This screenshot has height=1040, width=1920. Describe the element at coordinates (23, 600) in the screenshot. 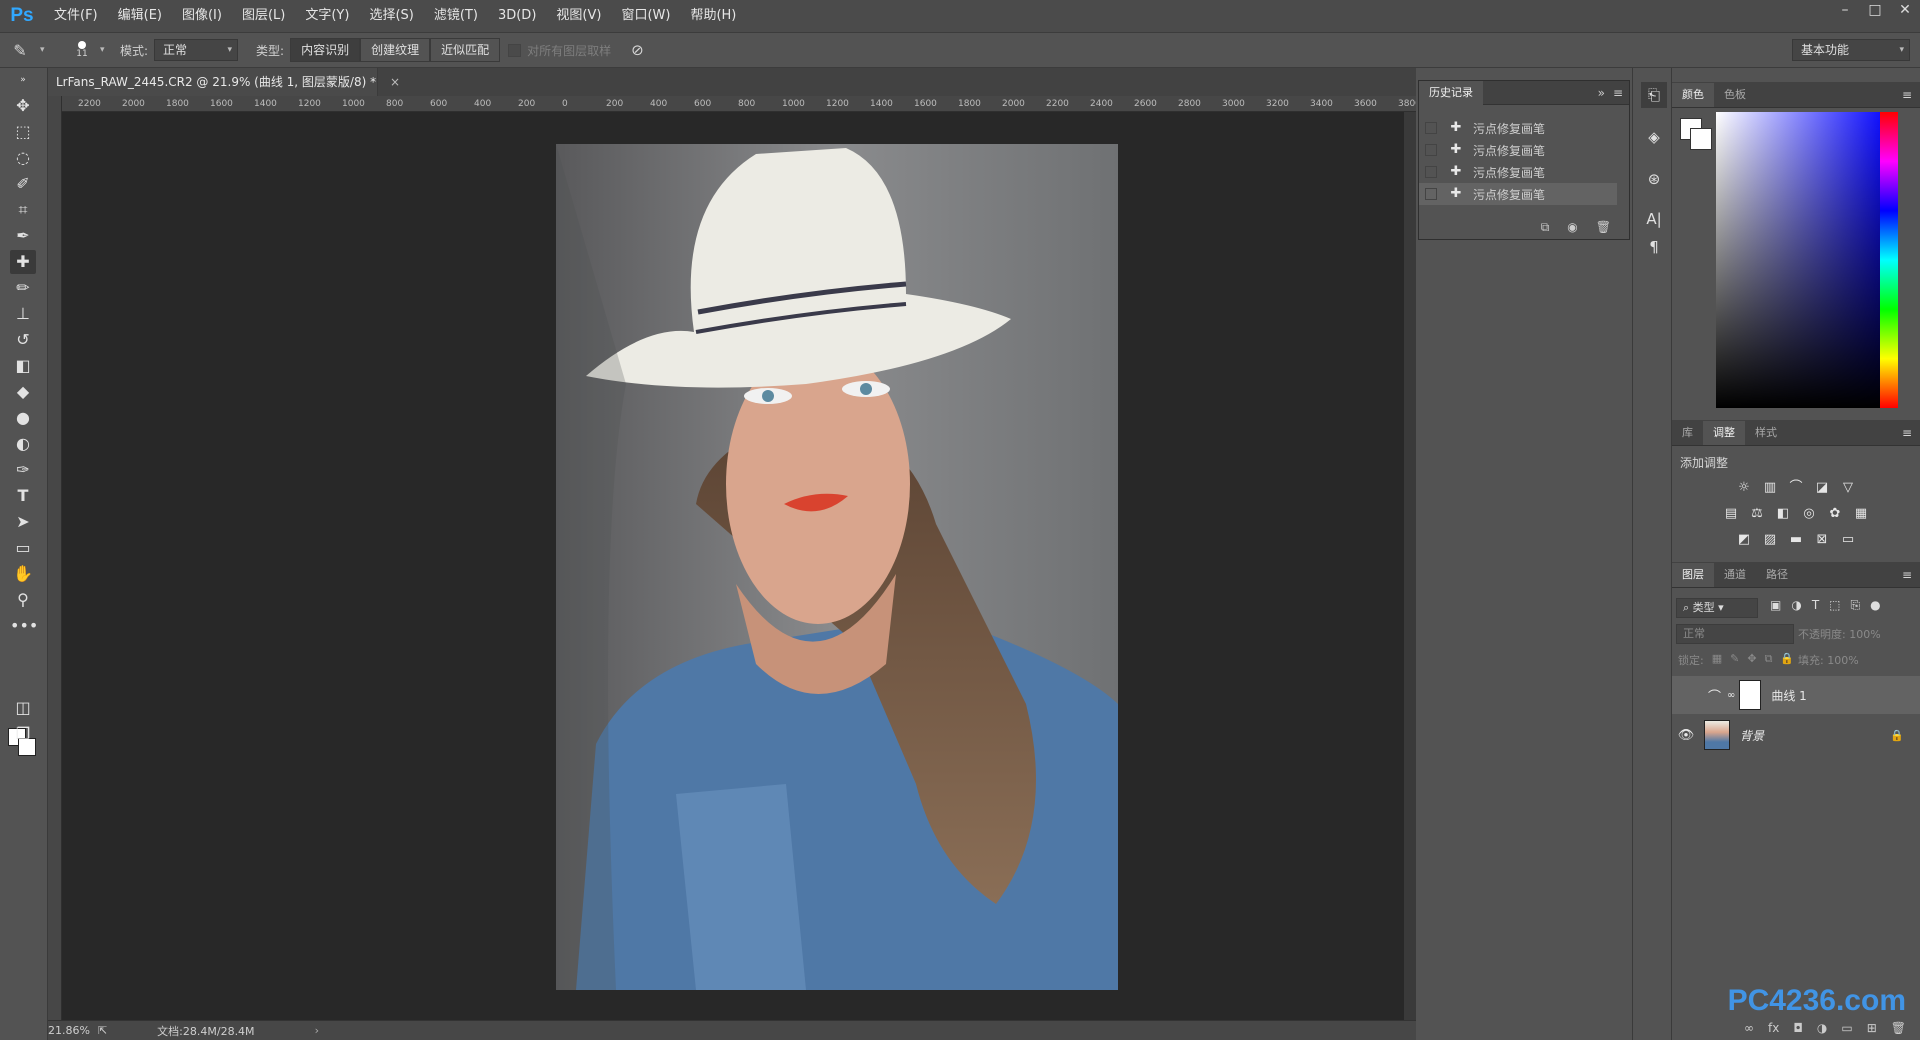

I see `zoom-tool-icon: ⚲` at that location.